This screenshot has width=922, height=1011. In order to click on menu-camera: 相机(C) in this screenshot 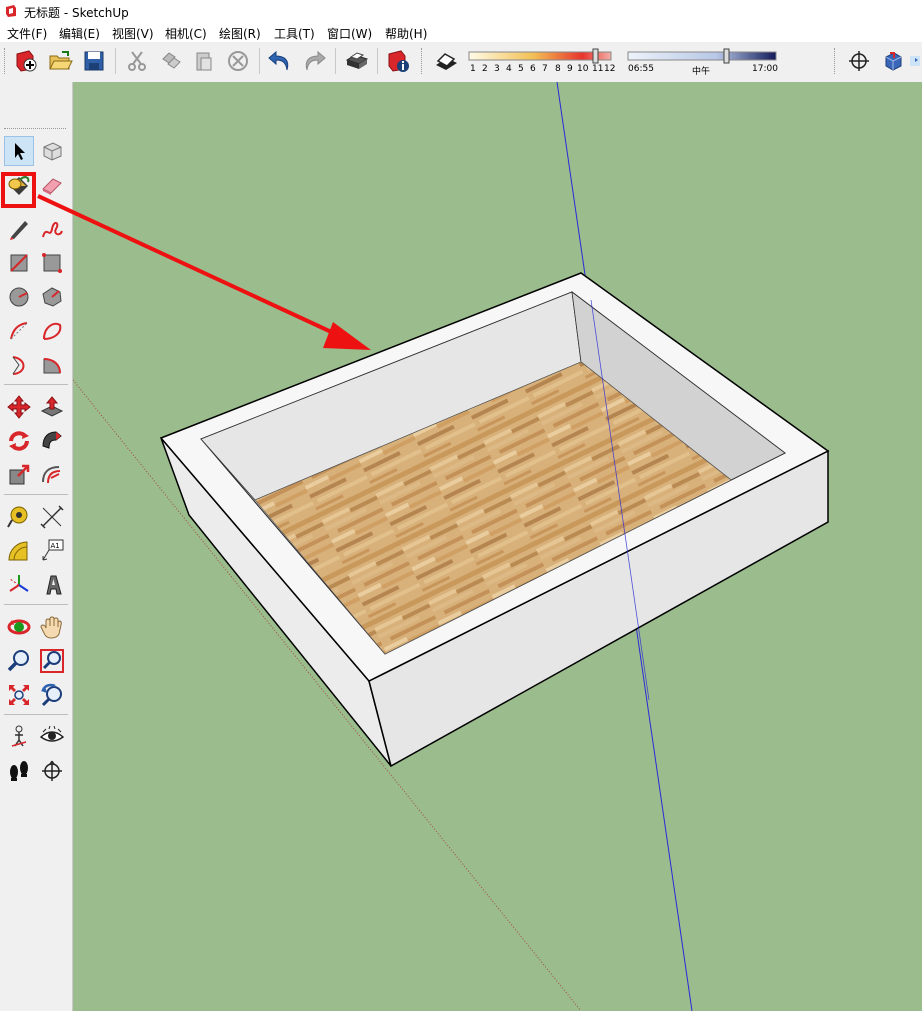, I will do `click(186, 33)`.